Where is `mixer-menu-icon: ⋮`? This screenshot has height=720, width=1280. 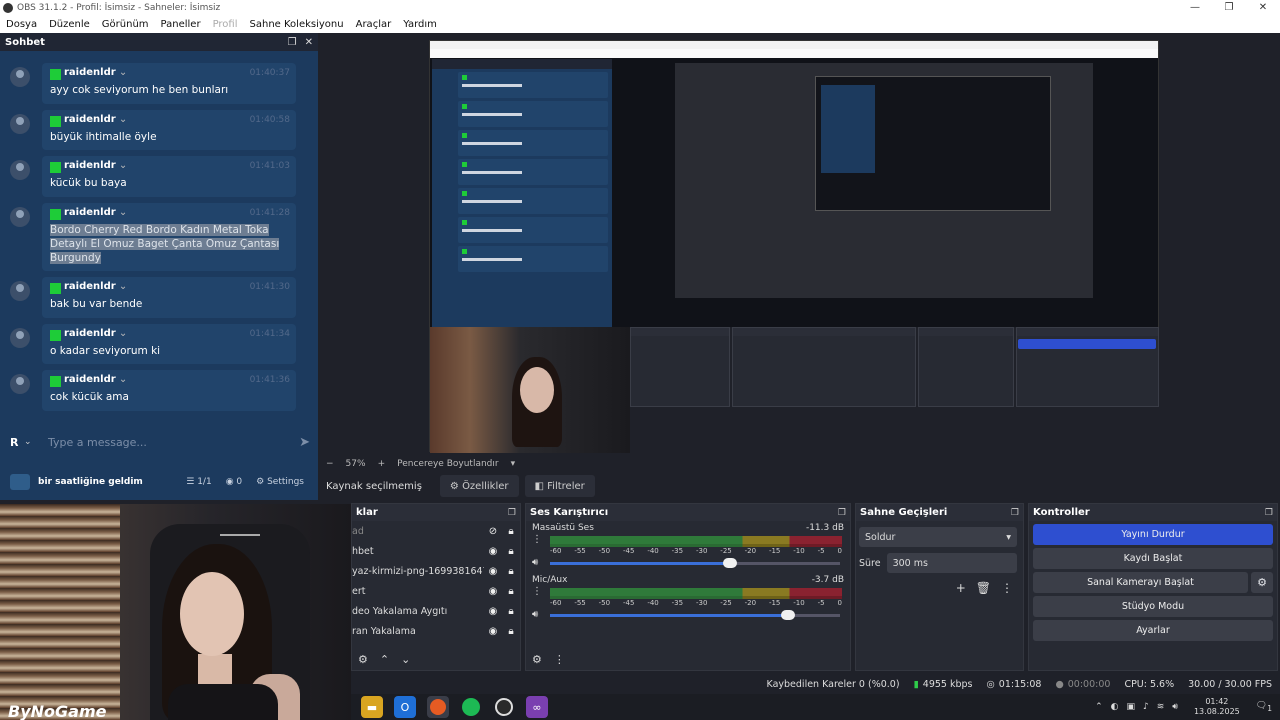 mixer-menu-icon: ⋮ is located at coordinates (559, 659).